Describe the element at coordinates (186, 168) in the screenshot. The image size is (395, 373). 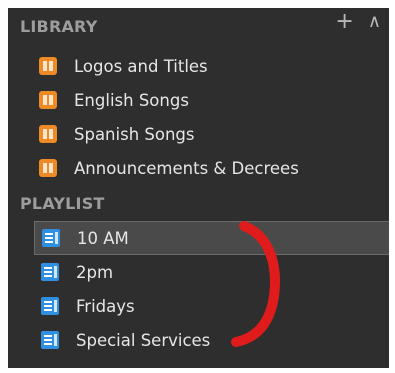
I see `library-item-label: Announcements & Decrees` at that location.